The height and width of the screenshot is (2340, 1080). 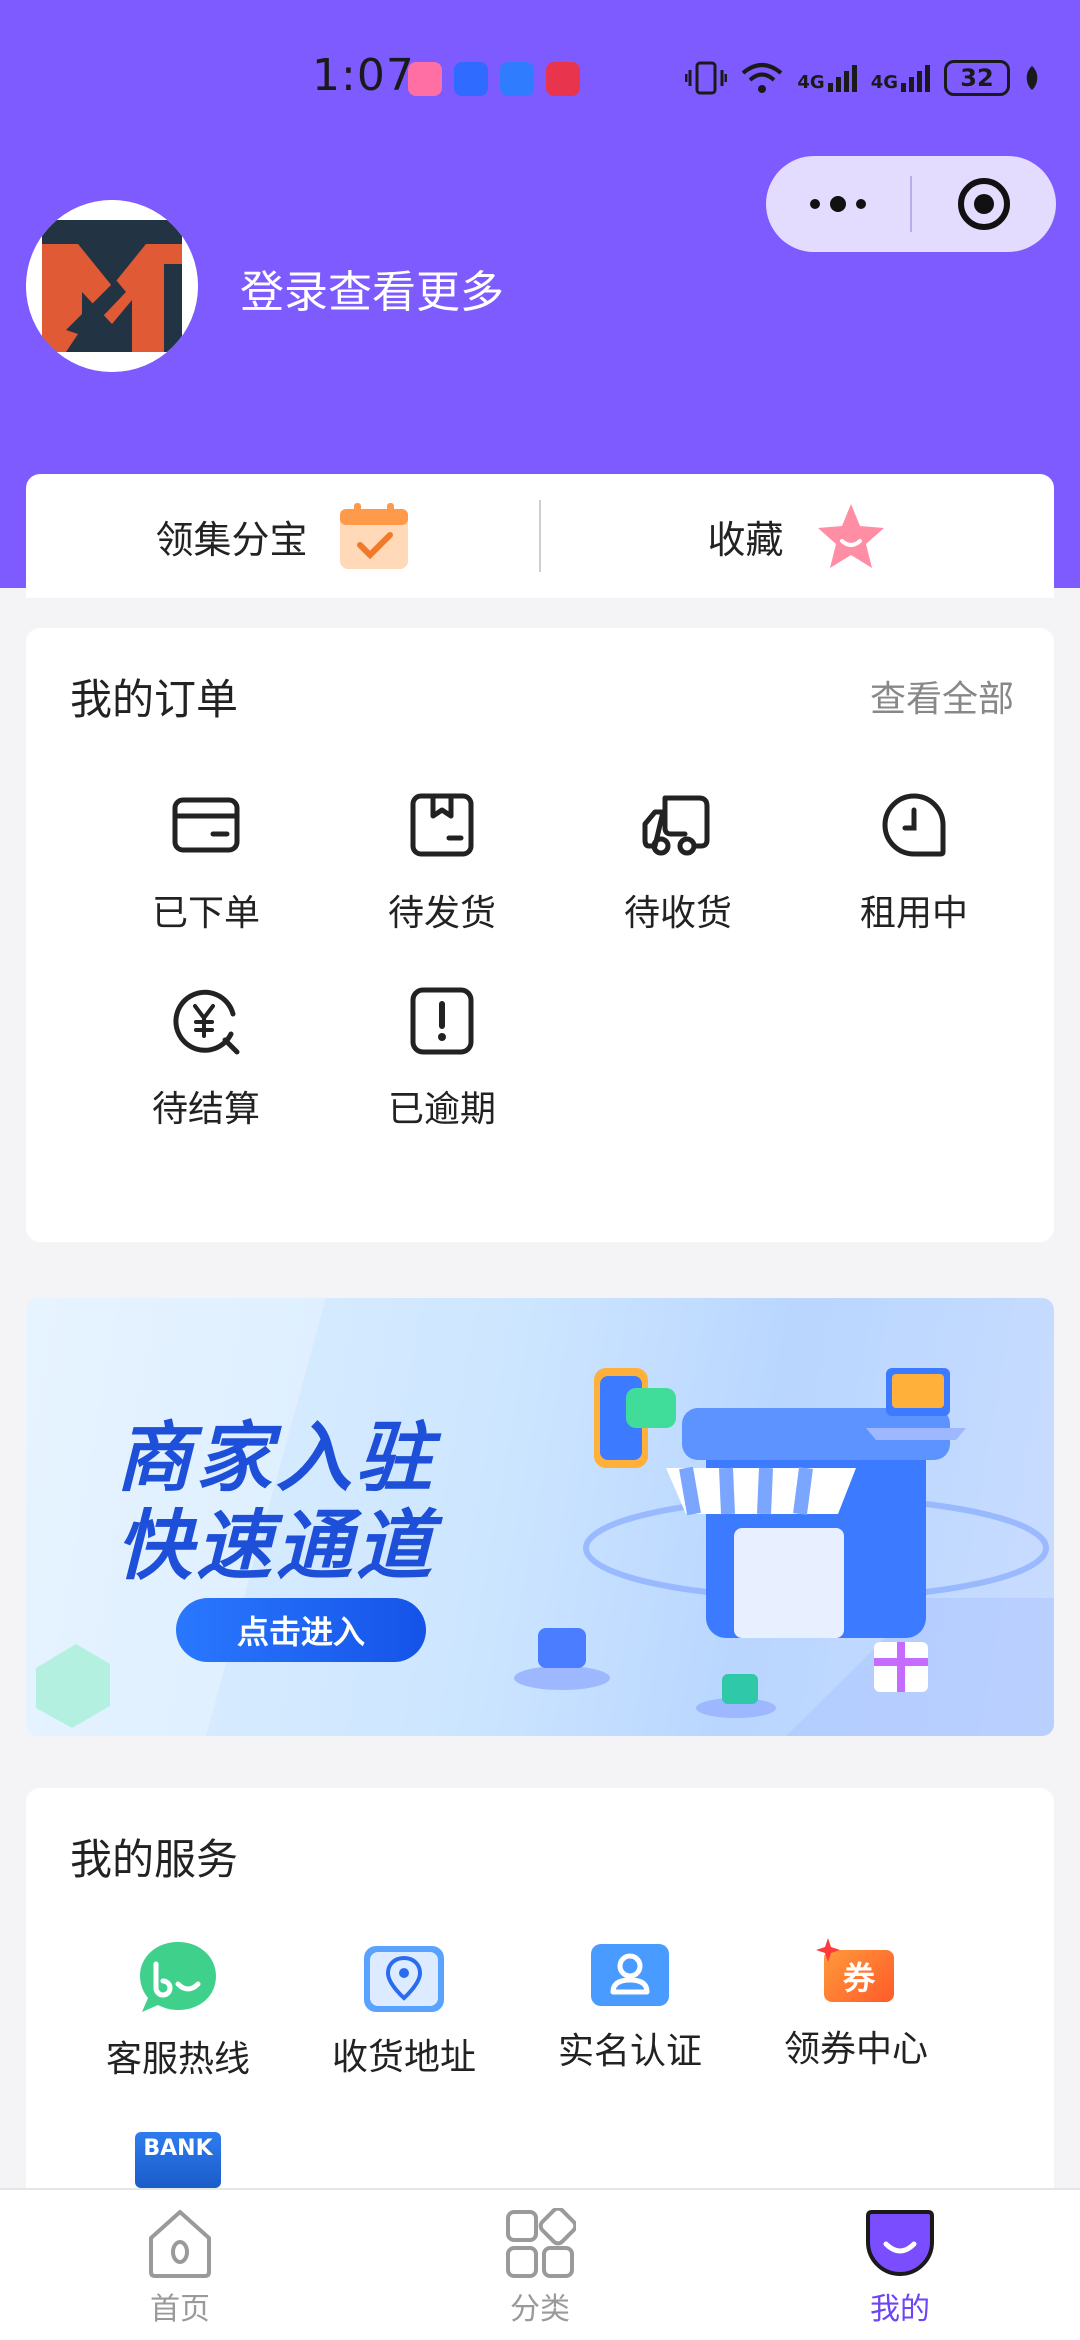 I want to click on order-status-to-settle: 待结算, so click(x=206, y=1064).